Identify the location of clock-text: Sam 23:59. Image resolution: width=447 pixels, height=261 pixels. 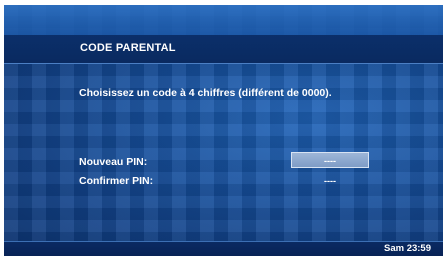
(407, 248).